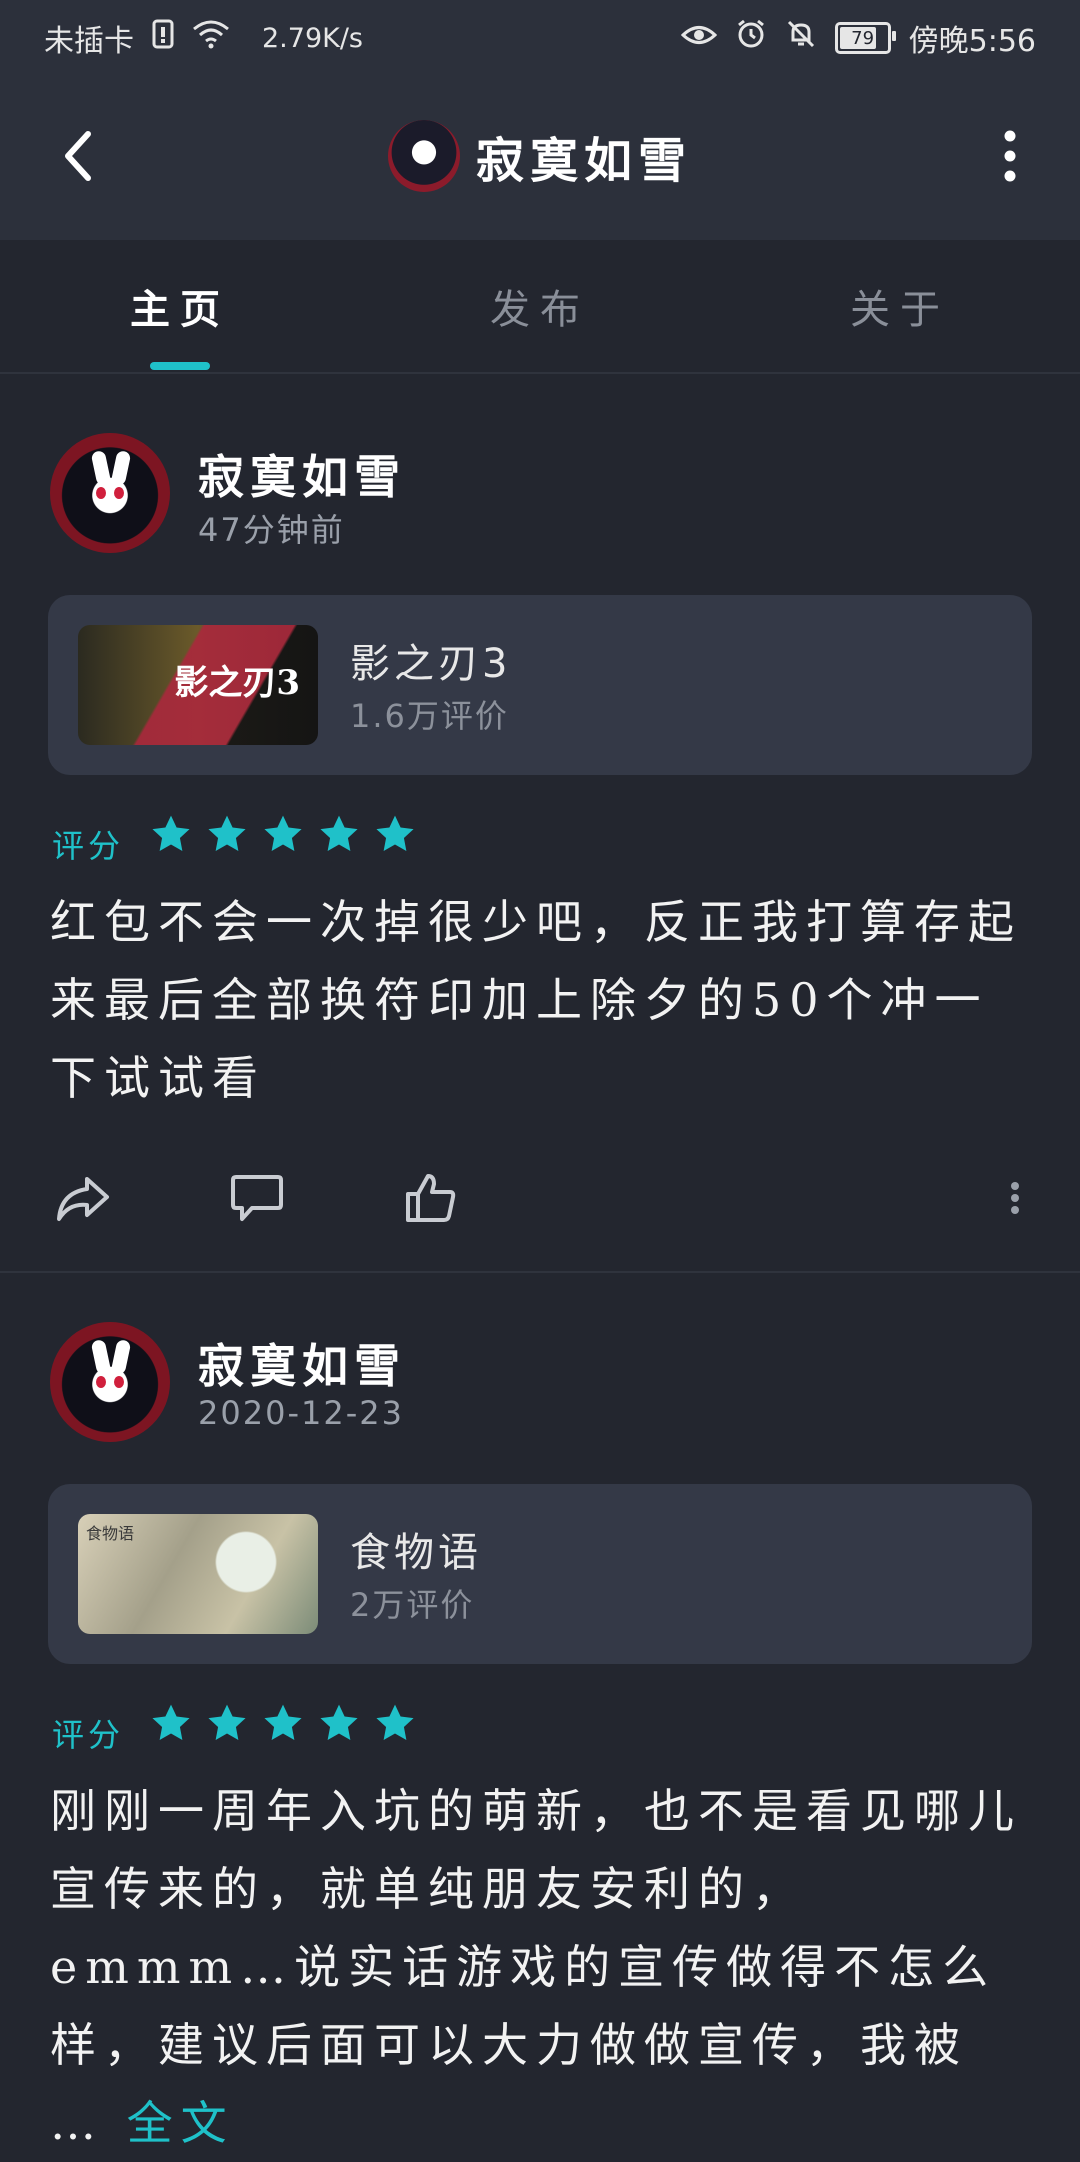 This screenshot has width=1080, height=2162. Describe the element at coordinates (412, 1605) in the screenshot. I see `game-review-count: 2万评价` at that location.